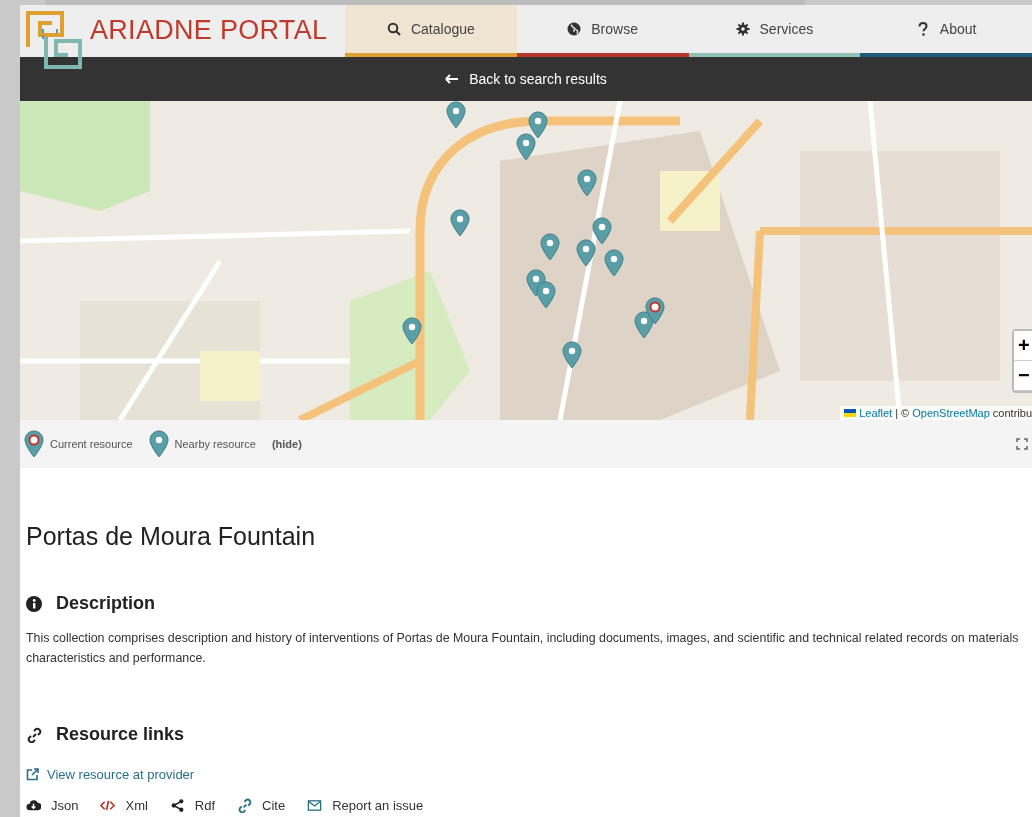 This screenshot has height=817, width=1032. I want to click on logo-text: ARIADNE PORTAL, so click(209, 30).